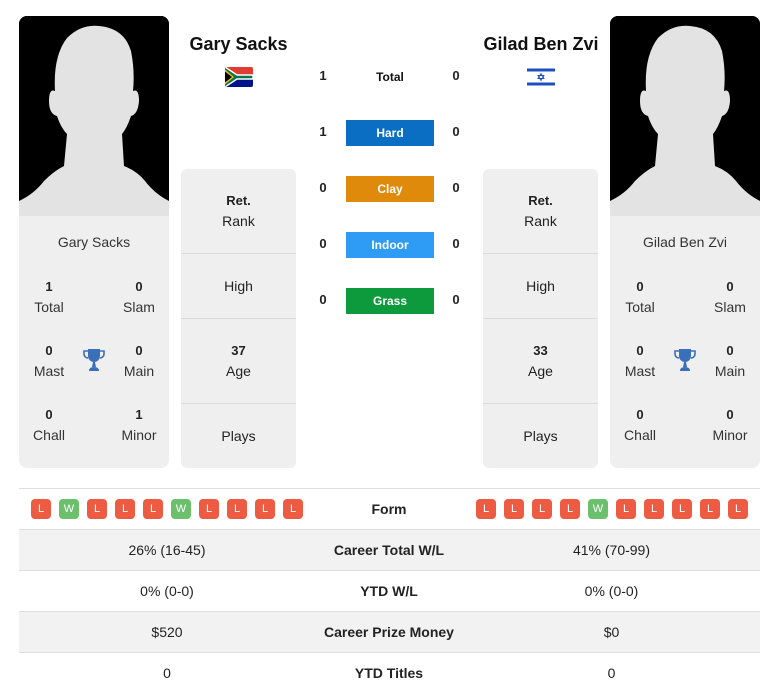 Image resolution: width=779 pixels, height=699 pixels. I want to click on table-row: 0 YTD Titles 0, so click(389, 672).